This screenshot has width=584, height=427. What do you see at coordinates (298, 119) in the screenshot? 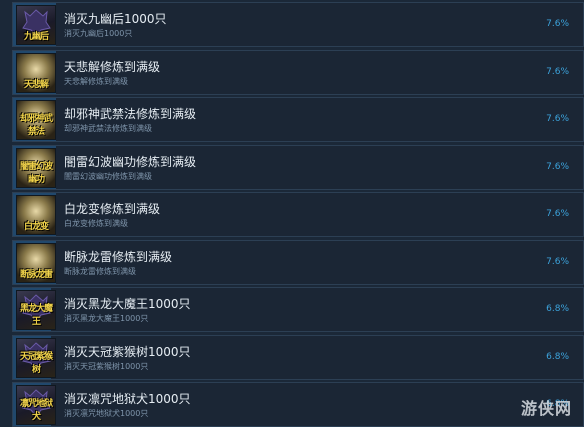
I see `achievement-row: 却邪神武禁法 却邪神武禁法修炼到满级 却邪神武禁法修炼到满级 7.6%` at bounding box center [298, 119].